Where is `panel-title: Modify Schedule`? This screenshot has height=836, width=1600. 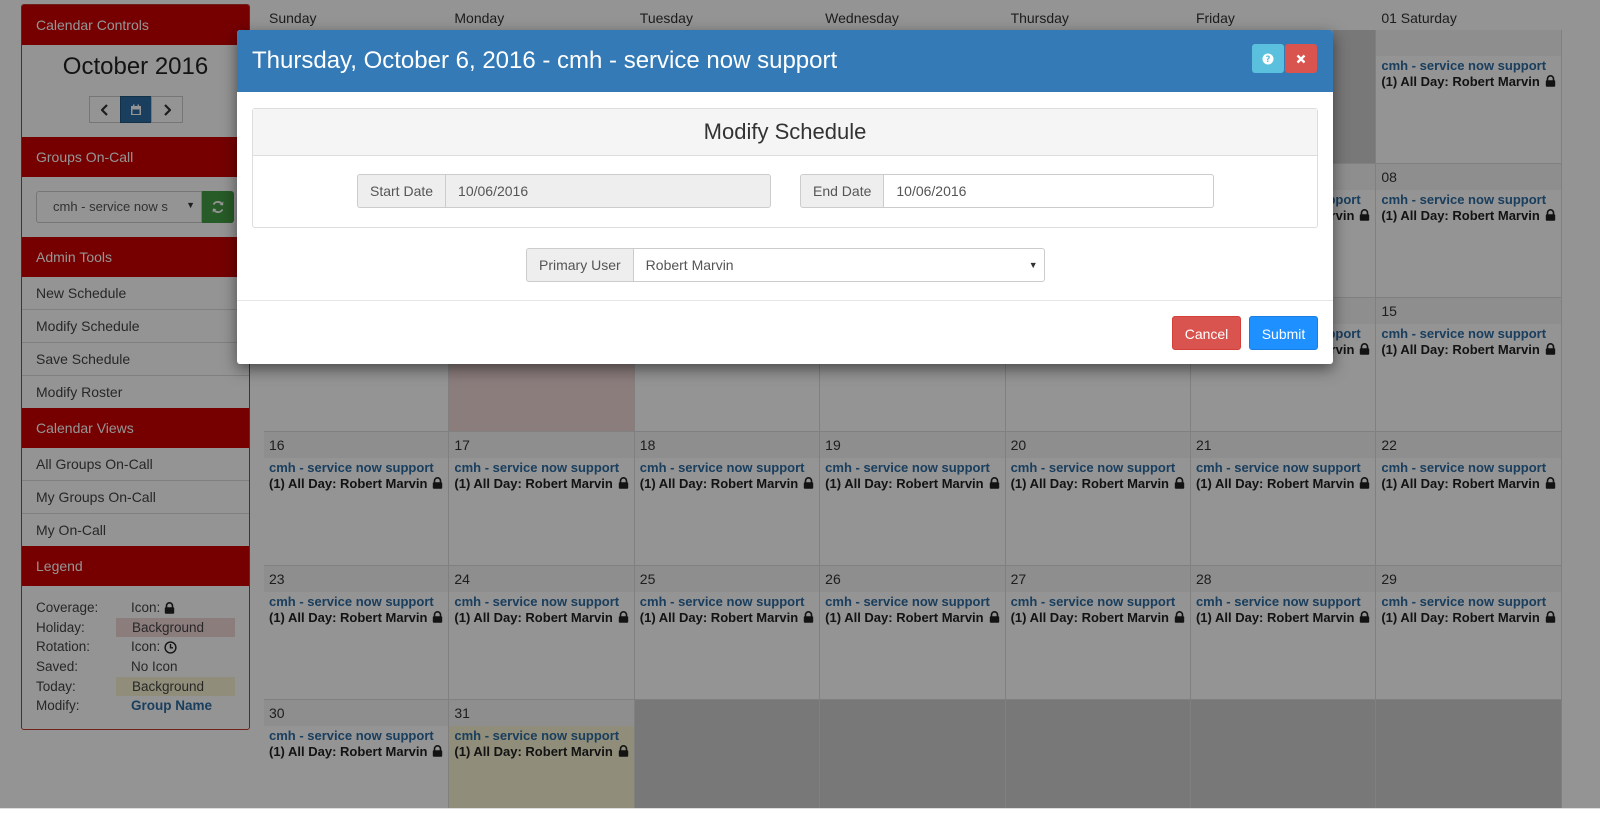
panel-title: Modify Schedule is located at coordinates (785, 132).